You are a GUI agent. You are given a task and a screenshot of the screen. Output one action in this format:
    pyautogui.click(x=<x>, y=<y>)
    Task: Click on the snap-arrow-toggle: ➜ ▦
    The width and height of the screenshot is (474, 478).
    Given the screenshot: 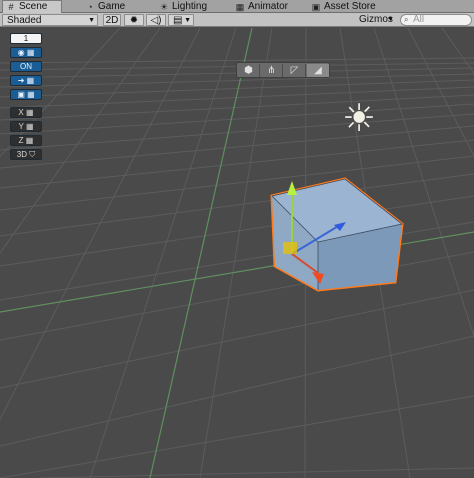 What is the action you would take?
    pyautogui.click(x=26, y=80)
    